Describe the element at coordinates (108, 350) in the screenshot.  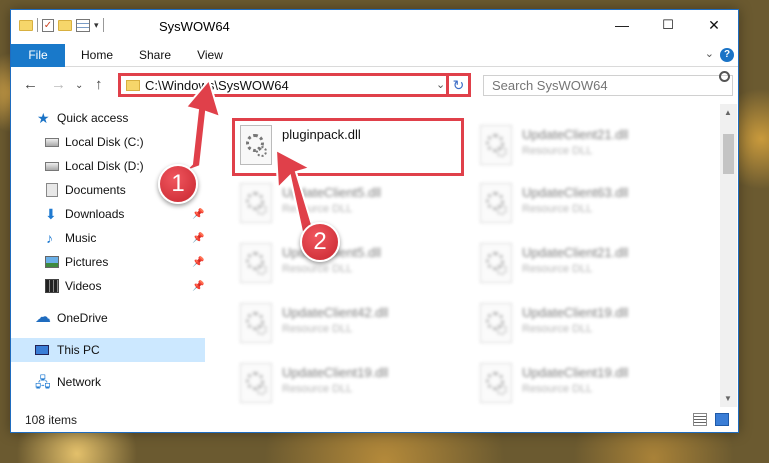
I see `sidebar-item-this-pc: This PC` at that location.